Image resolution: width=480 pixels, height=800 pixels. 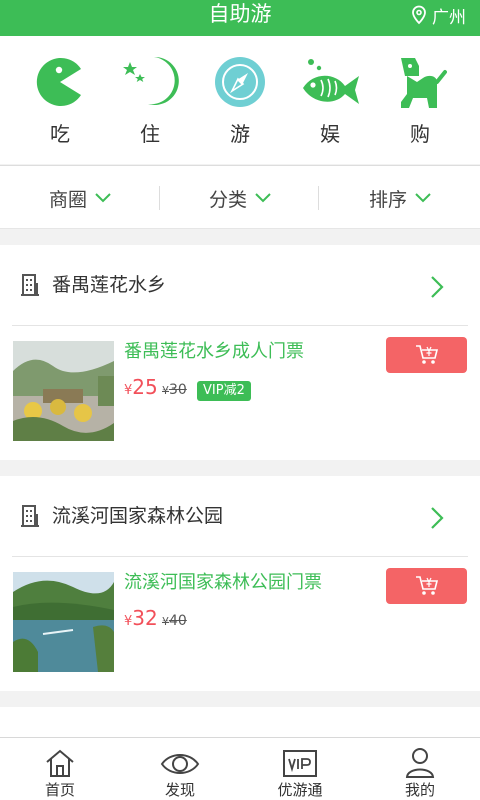 What do you see at coordinates (138, 516) in the screenshot?
I see `merchant-name: 流溪河国家森林公园` at bounding box center [138, 516].